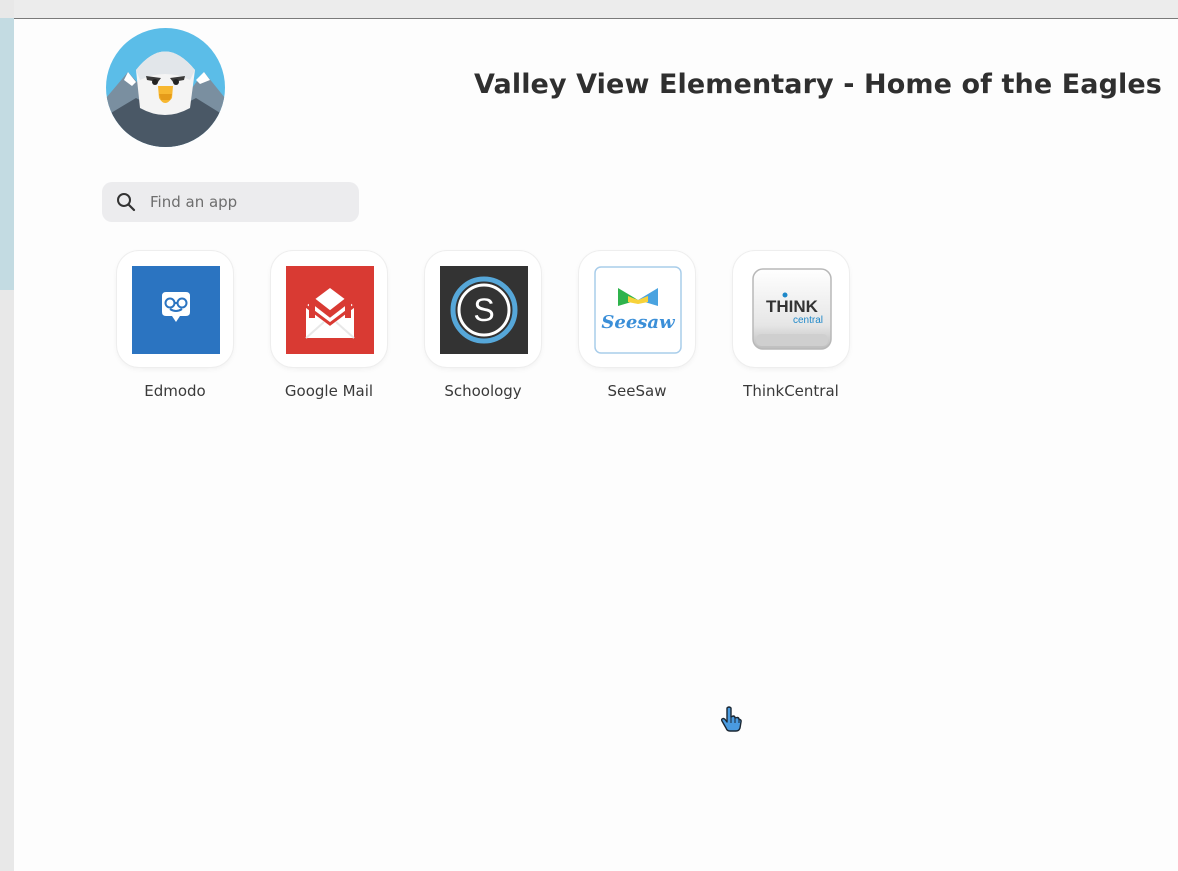 This screenshot has width=1178, height=871. I want to click on app-label: Schoology, so click(483, 391).